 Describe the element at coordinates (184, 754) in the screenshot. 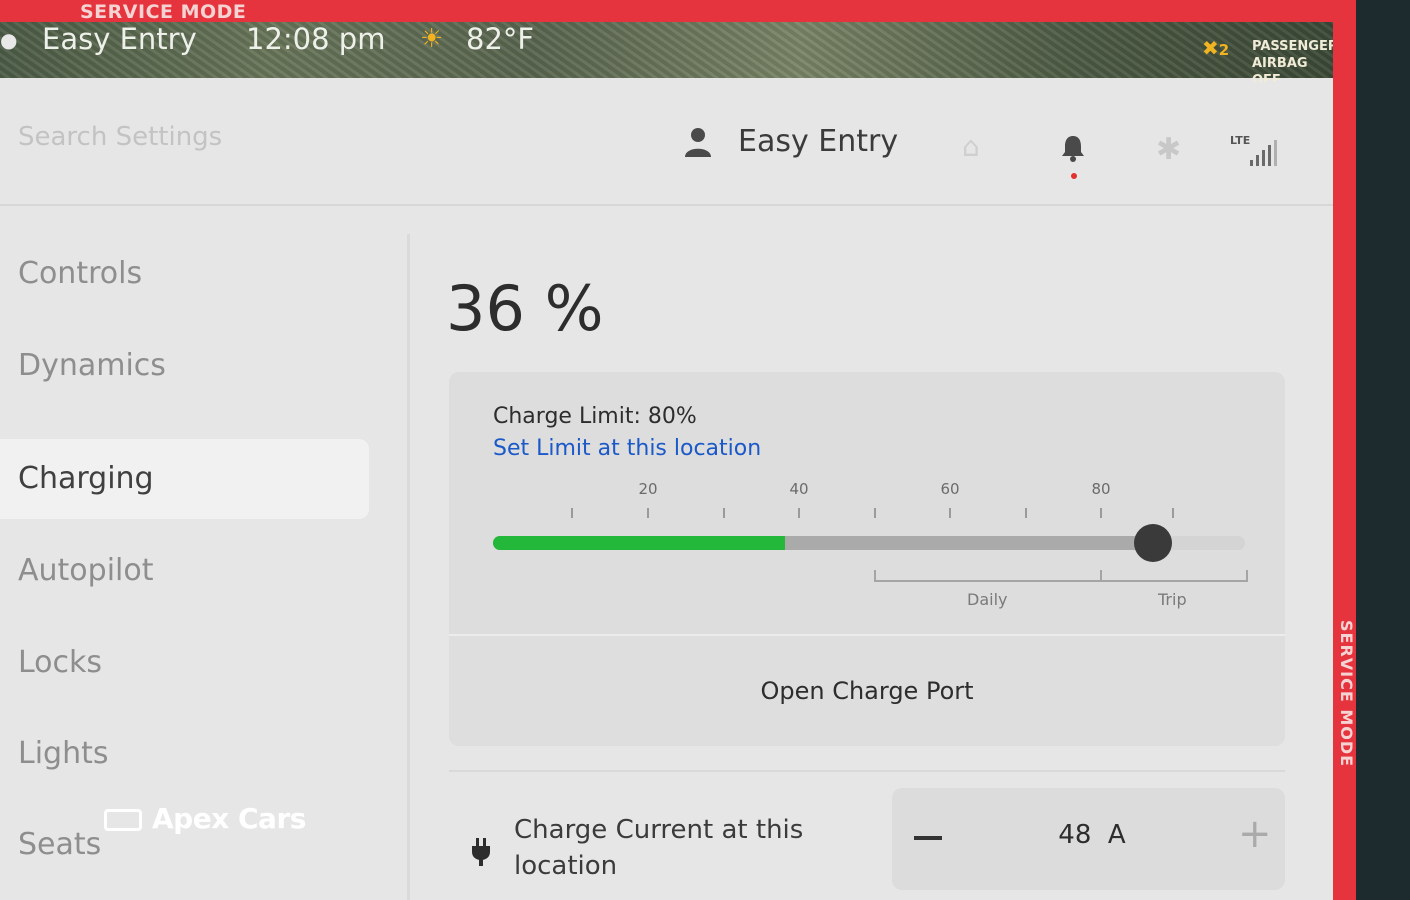

I see `sidebar-item-lights: Lights` at that location.